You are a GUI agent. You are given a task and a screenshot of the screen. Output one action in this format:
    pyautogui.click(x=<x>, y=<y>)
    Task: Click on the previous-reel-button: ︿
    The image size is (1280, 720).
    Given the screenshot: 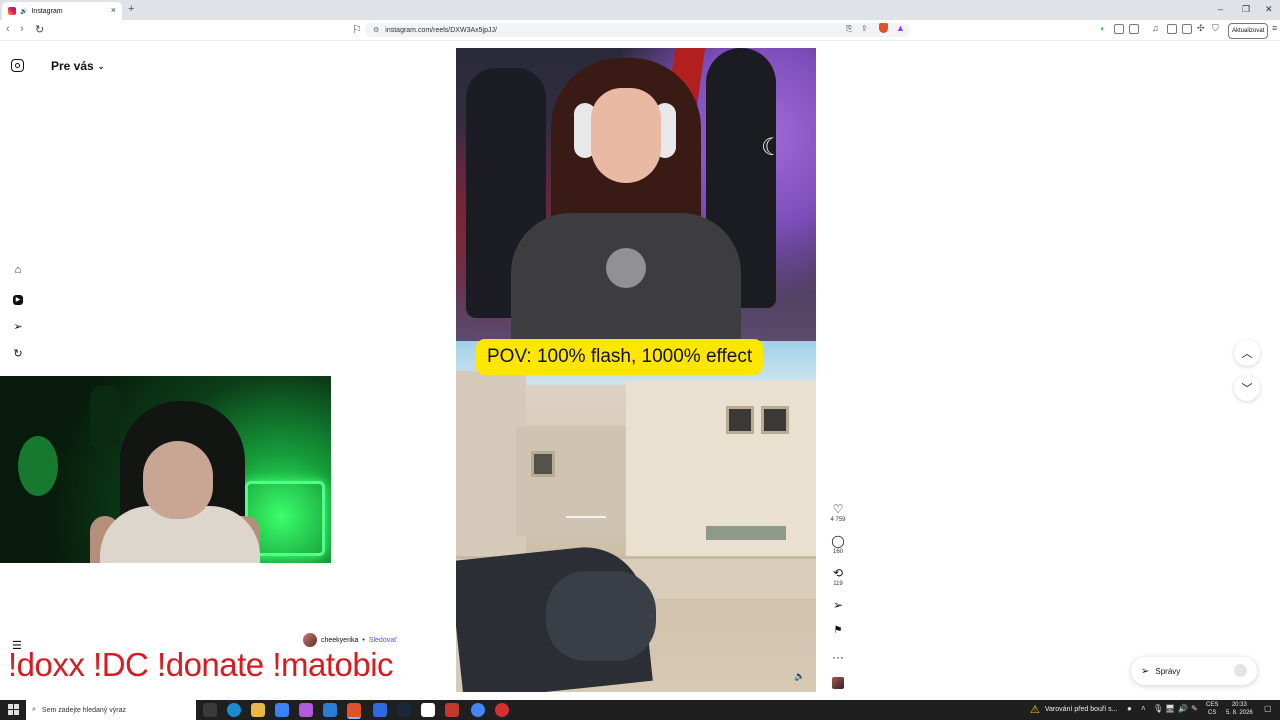 What is the action you would take?
    pyautogui.click(x=1247, y=353)
    